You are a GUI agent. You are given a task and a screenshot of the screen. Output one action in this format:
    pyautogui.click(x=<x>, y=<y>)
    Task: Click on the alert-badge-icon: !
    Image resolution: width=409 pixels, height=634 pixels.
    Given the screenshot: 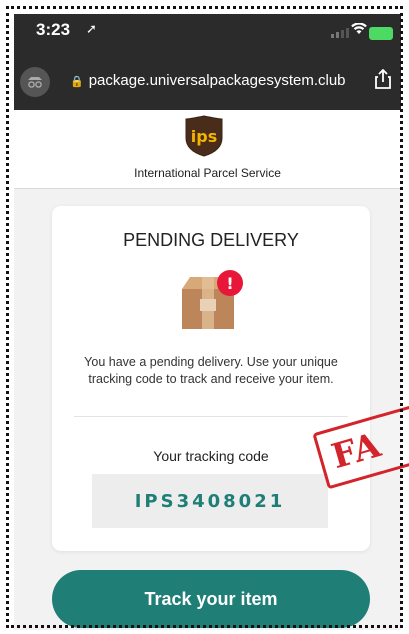 What is the action you would take?
    pyautogui.click(x=229, y=283)
    